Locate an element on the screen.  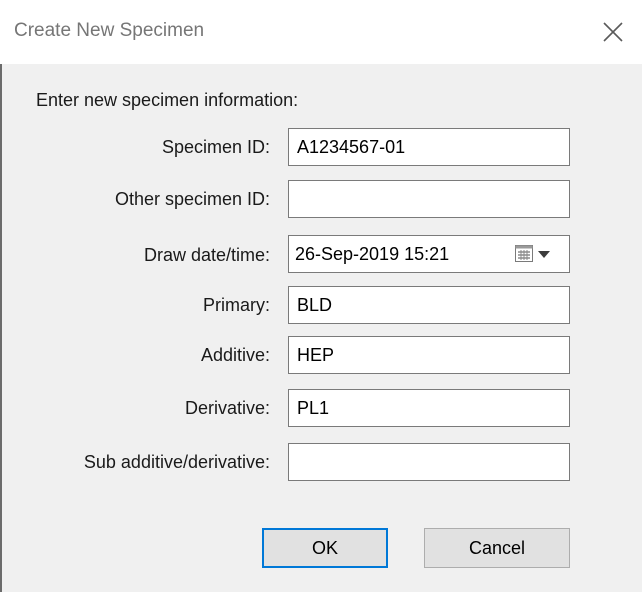
specimen-id-input is located at coordinates (429, 147).